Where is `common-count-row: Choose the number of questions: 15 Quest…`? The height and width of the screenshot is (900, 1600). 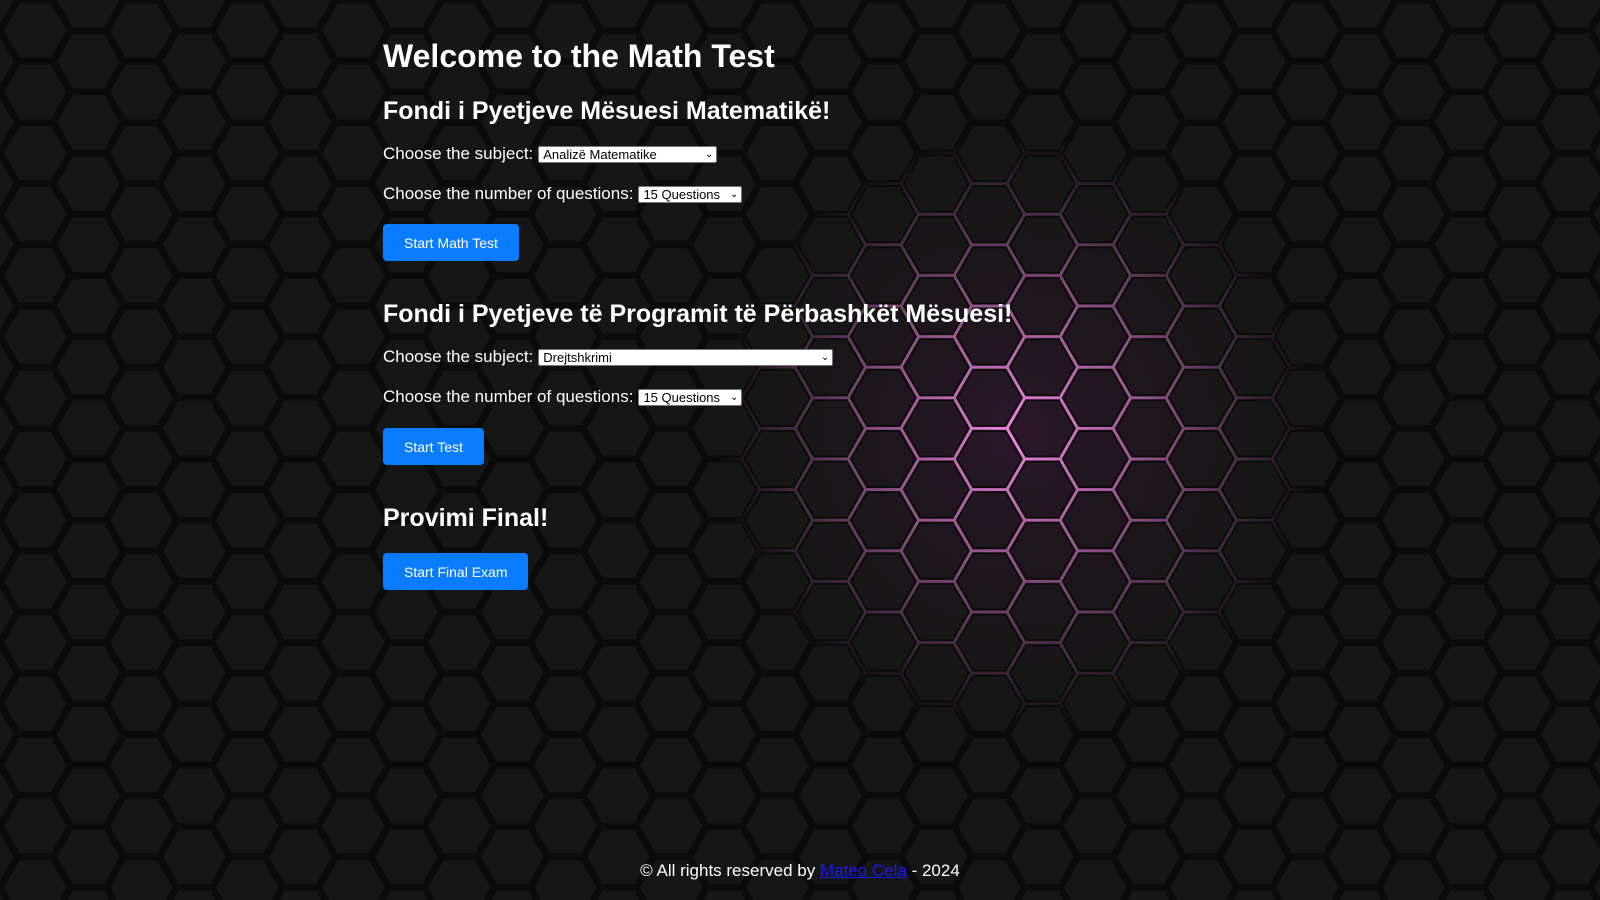
common-count-row: Choose the number of questions: 15 Quest… is located at coordinates (563, 397).